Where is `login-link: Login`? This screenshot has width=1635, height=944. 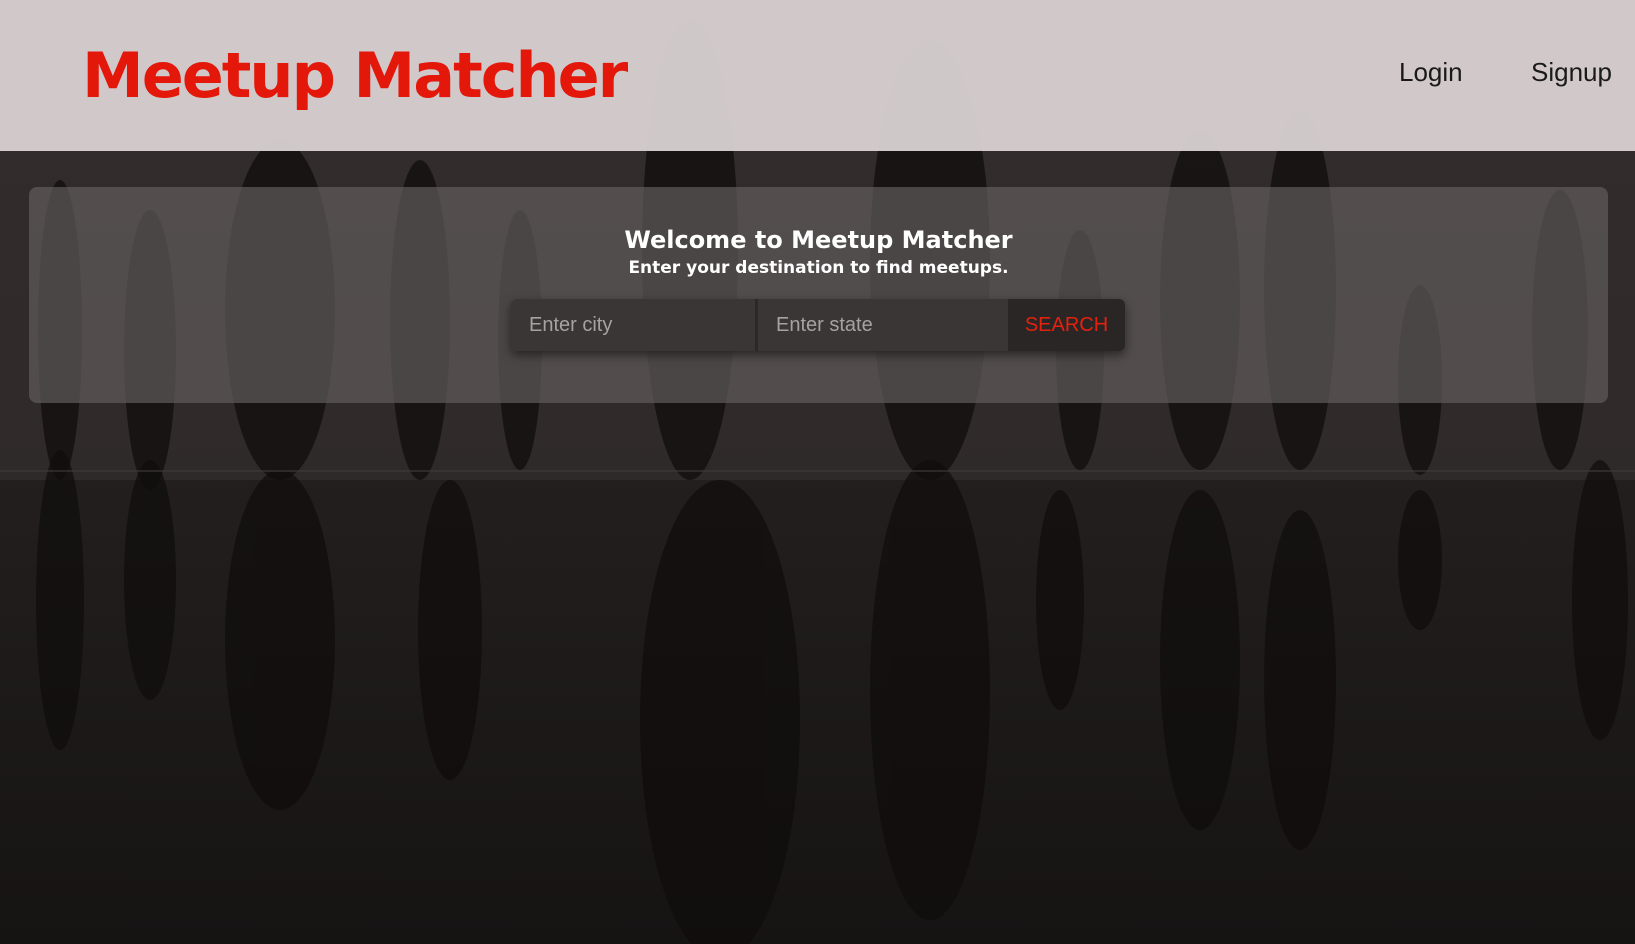 login-link: Login is located at coordinates (1431, 72).